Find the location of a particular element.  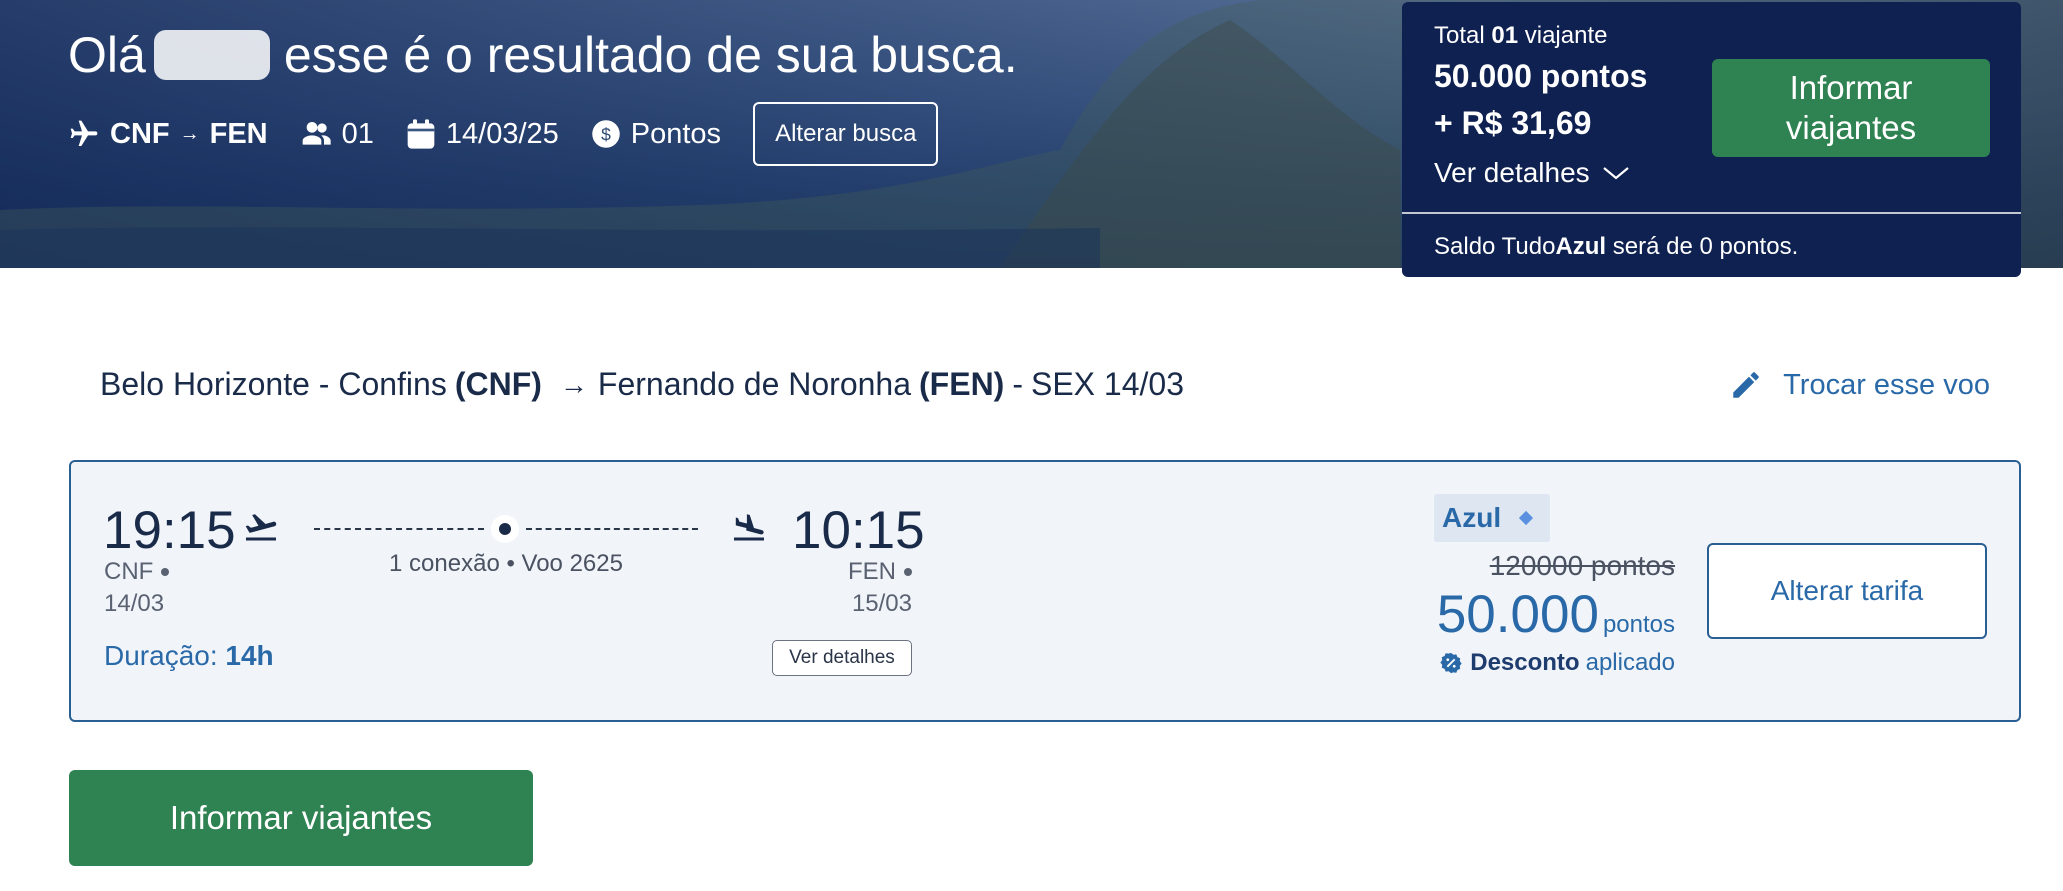

departure-time: 19:15 is located at coordinates (169, 530).